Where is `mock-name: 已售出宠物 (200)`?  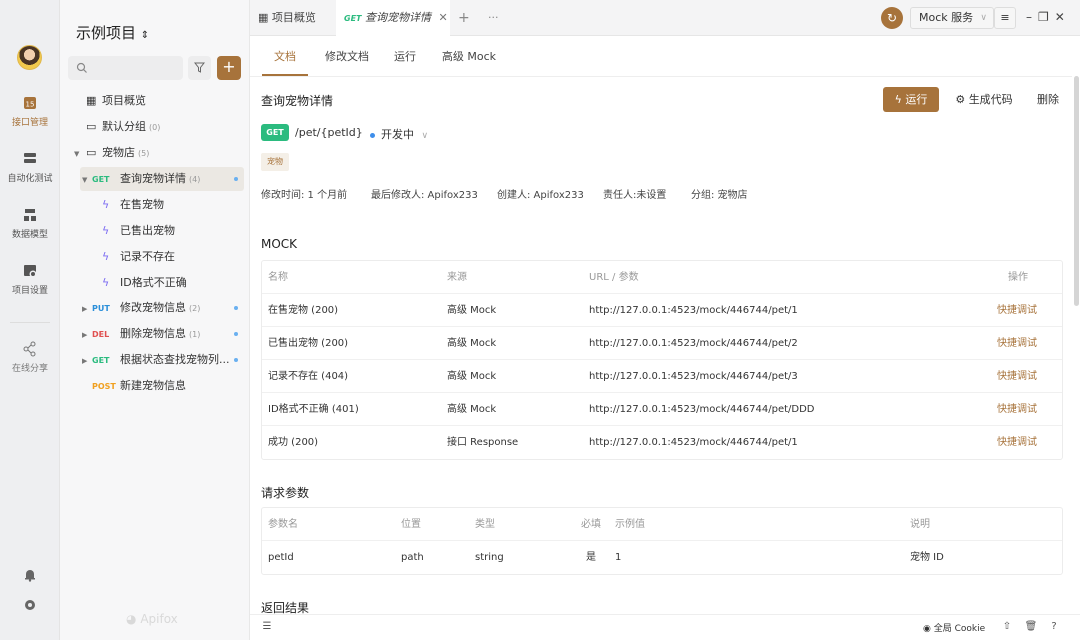
mock-name: 已售出宠物 (200) is located at coordinates (308, 343).